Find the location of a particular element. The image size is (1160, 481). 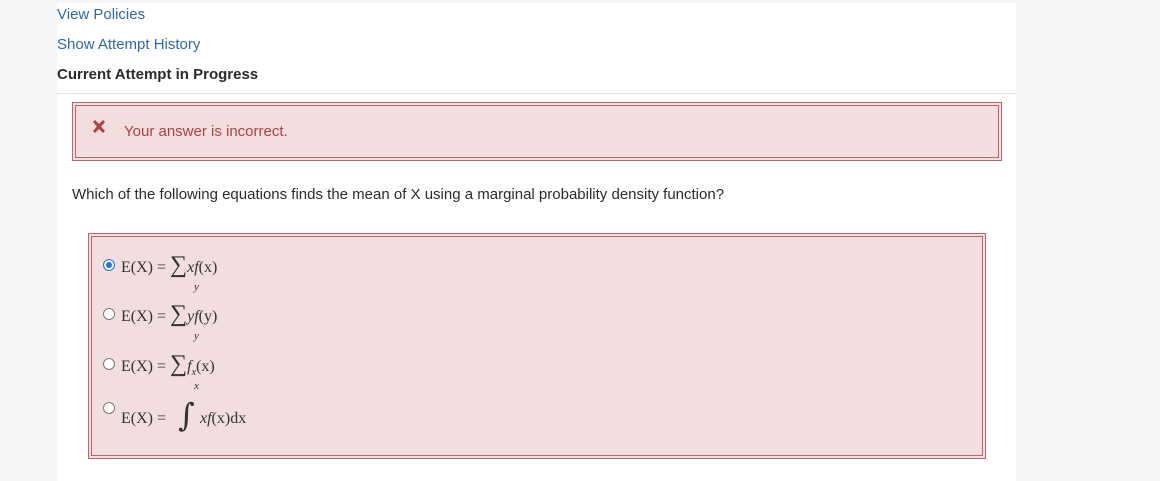

option-3-equation: E(X) = ∑fx(x) is located at coordinates (168, 364).